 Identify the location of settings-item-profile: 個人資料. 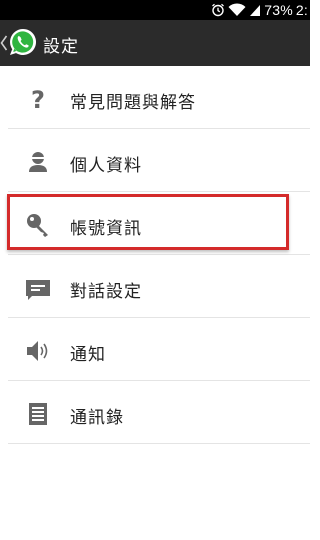
(155, 160).